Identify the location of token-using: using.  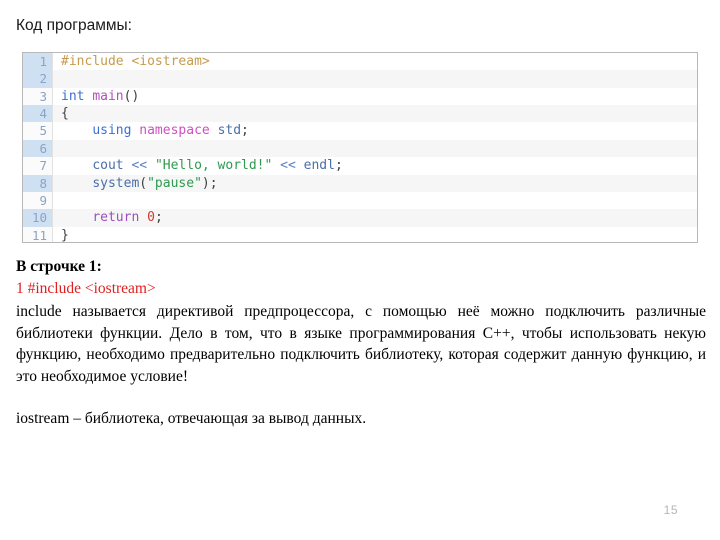
(112, 131).